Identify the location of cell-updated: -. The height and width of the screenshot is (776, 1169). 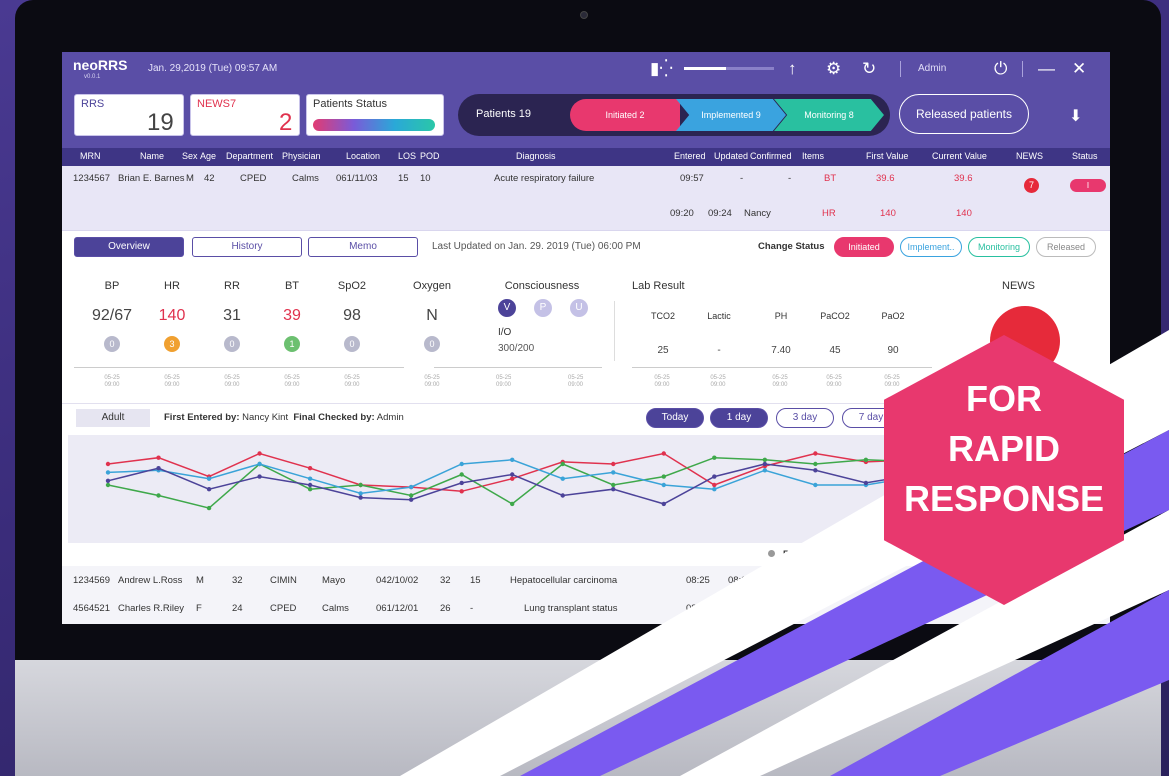
(742, 178).